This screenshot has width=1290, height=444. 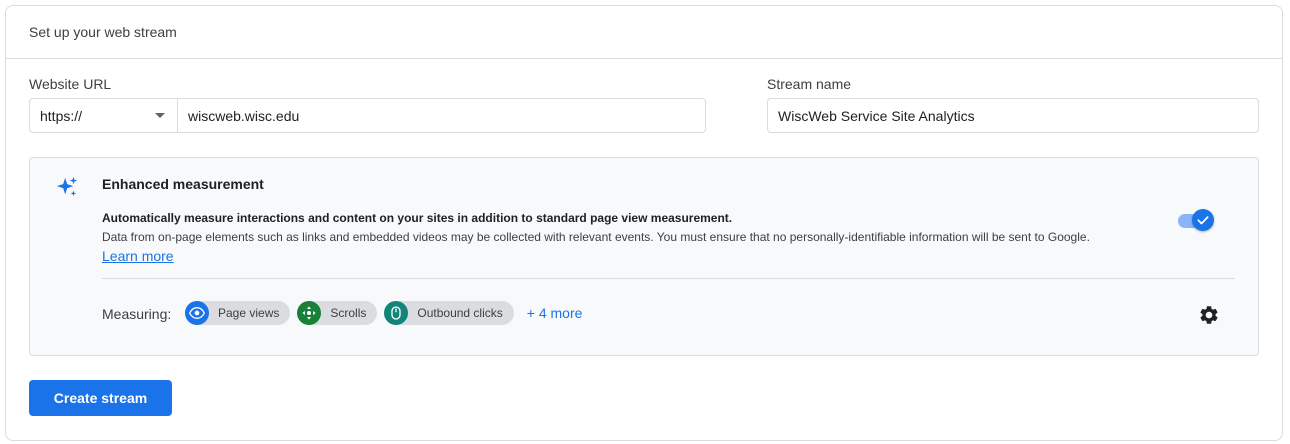 What do you see at coordinates (67, 187) in the screenshot?
I see `sparkle-icon` at bounding box center [67, 187].